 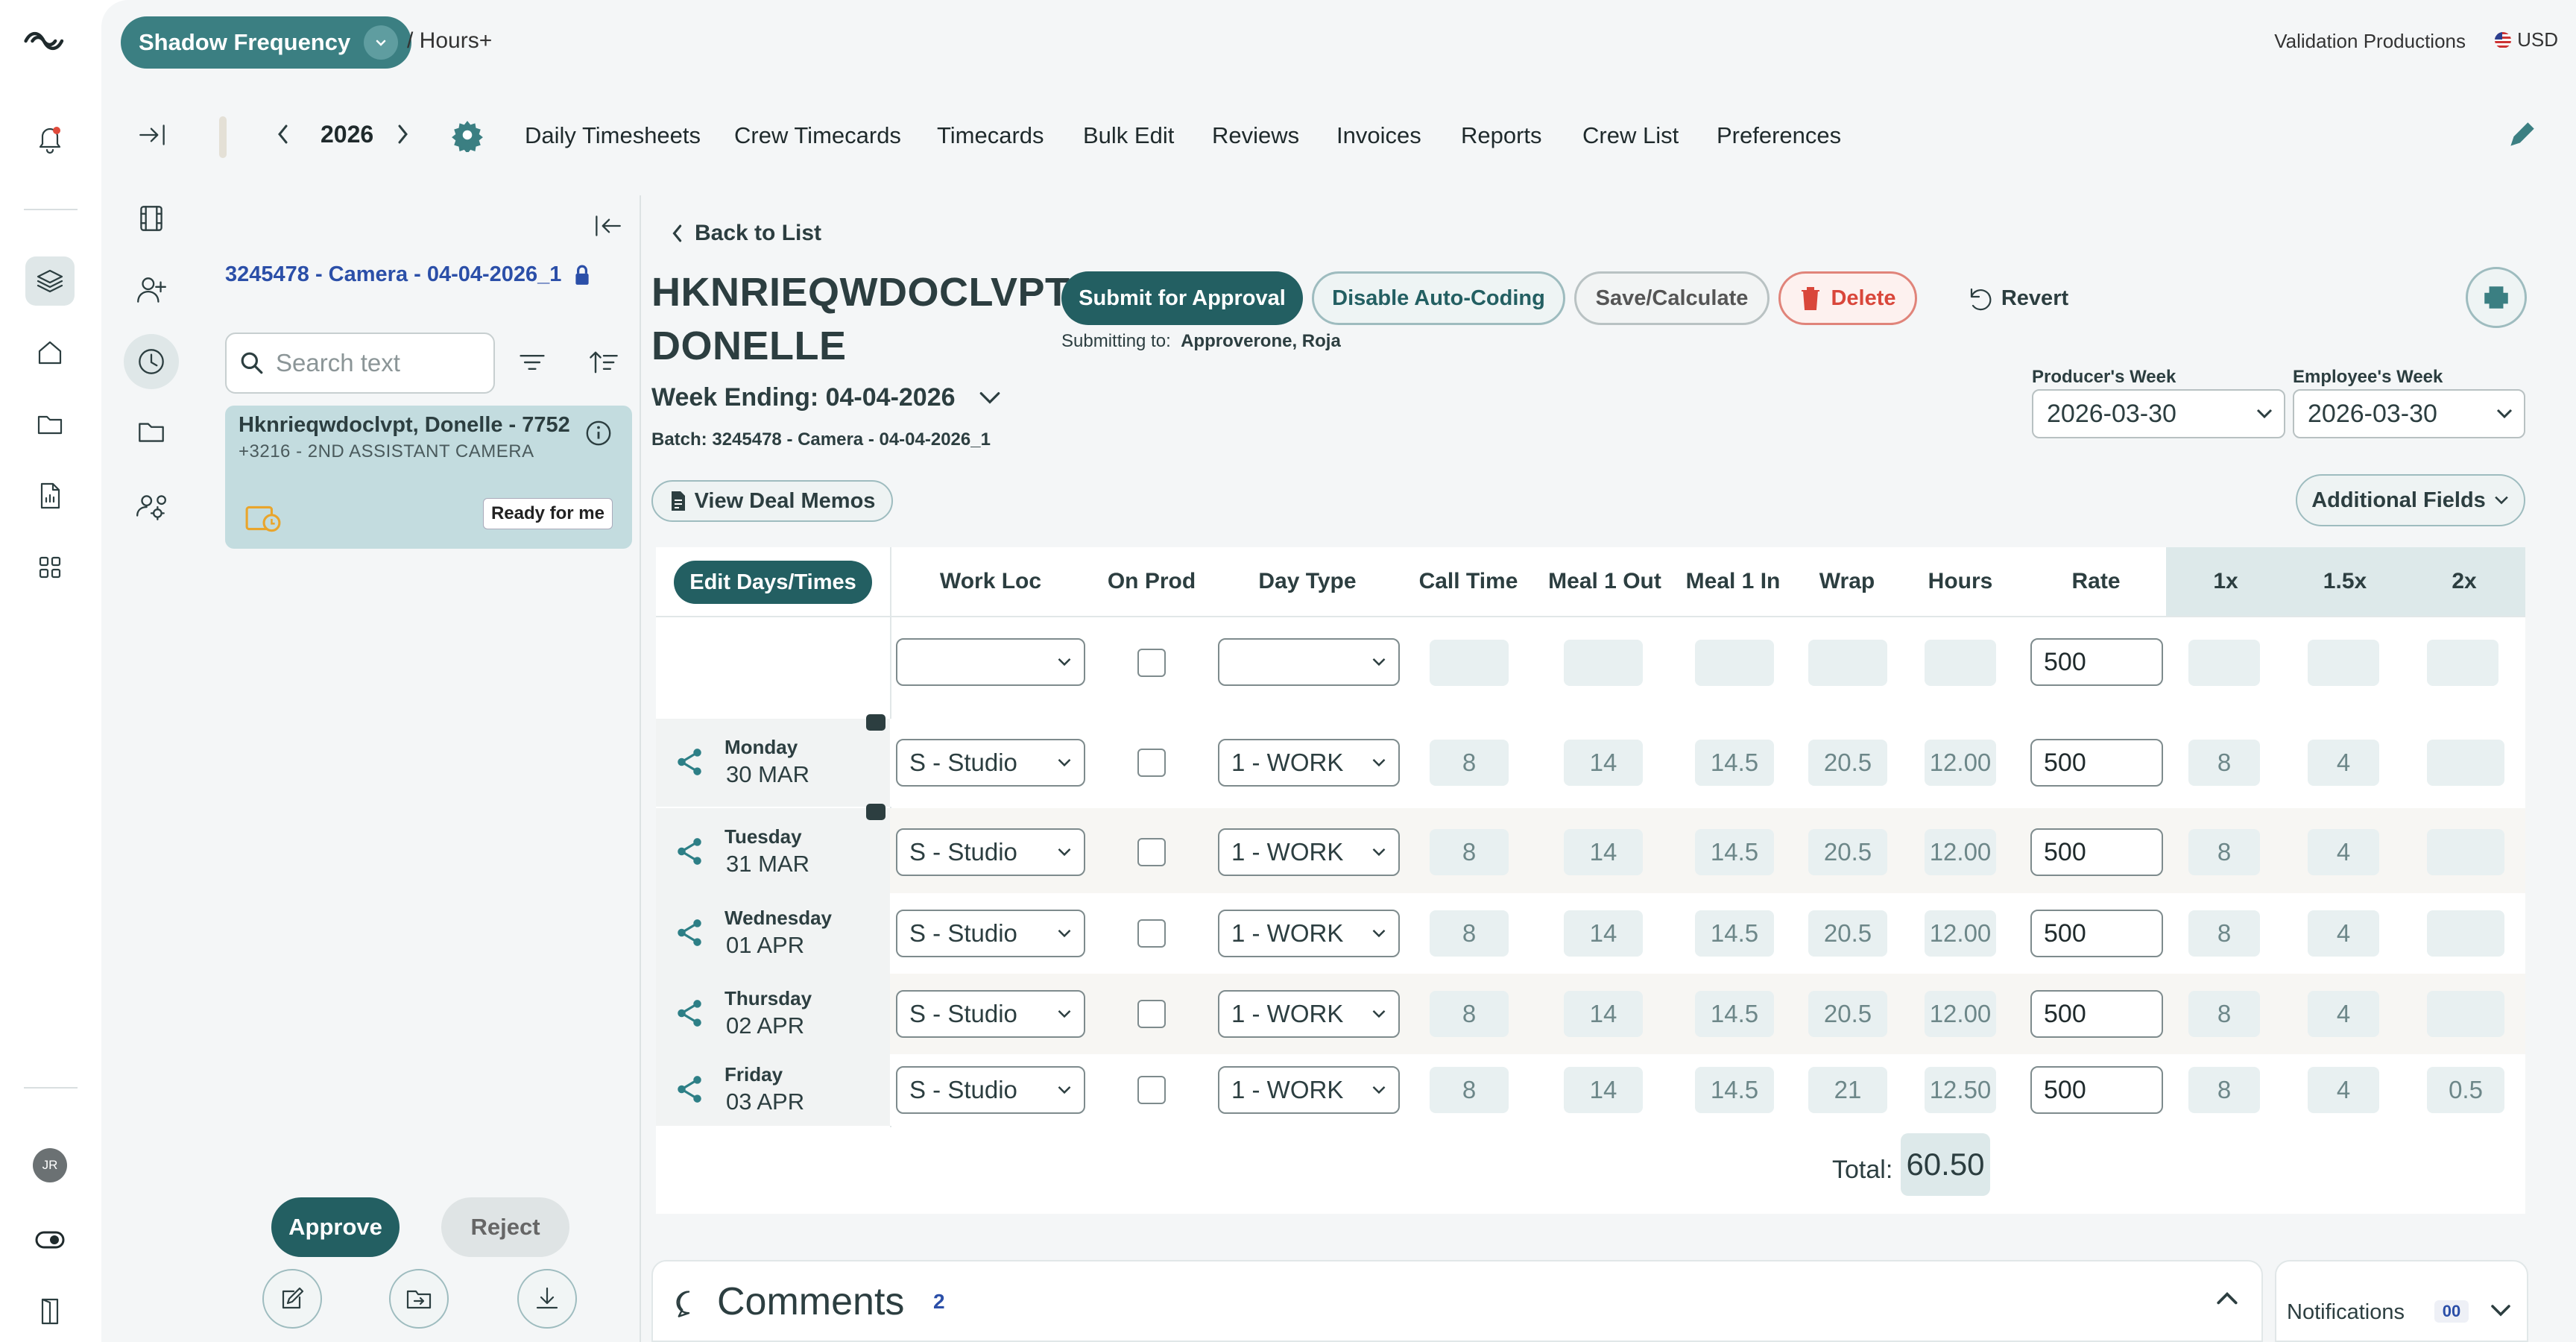 I want to click on submit-for-approval-button: Submit for Approval, so click(x=1182, y=298).